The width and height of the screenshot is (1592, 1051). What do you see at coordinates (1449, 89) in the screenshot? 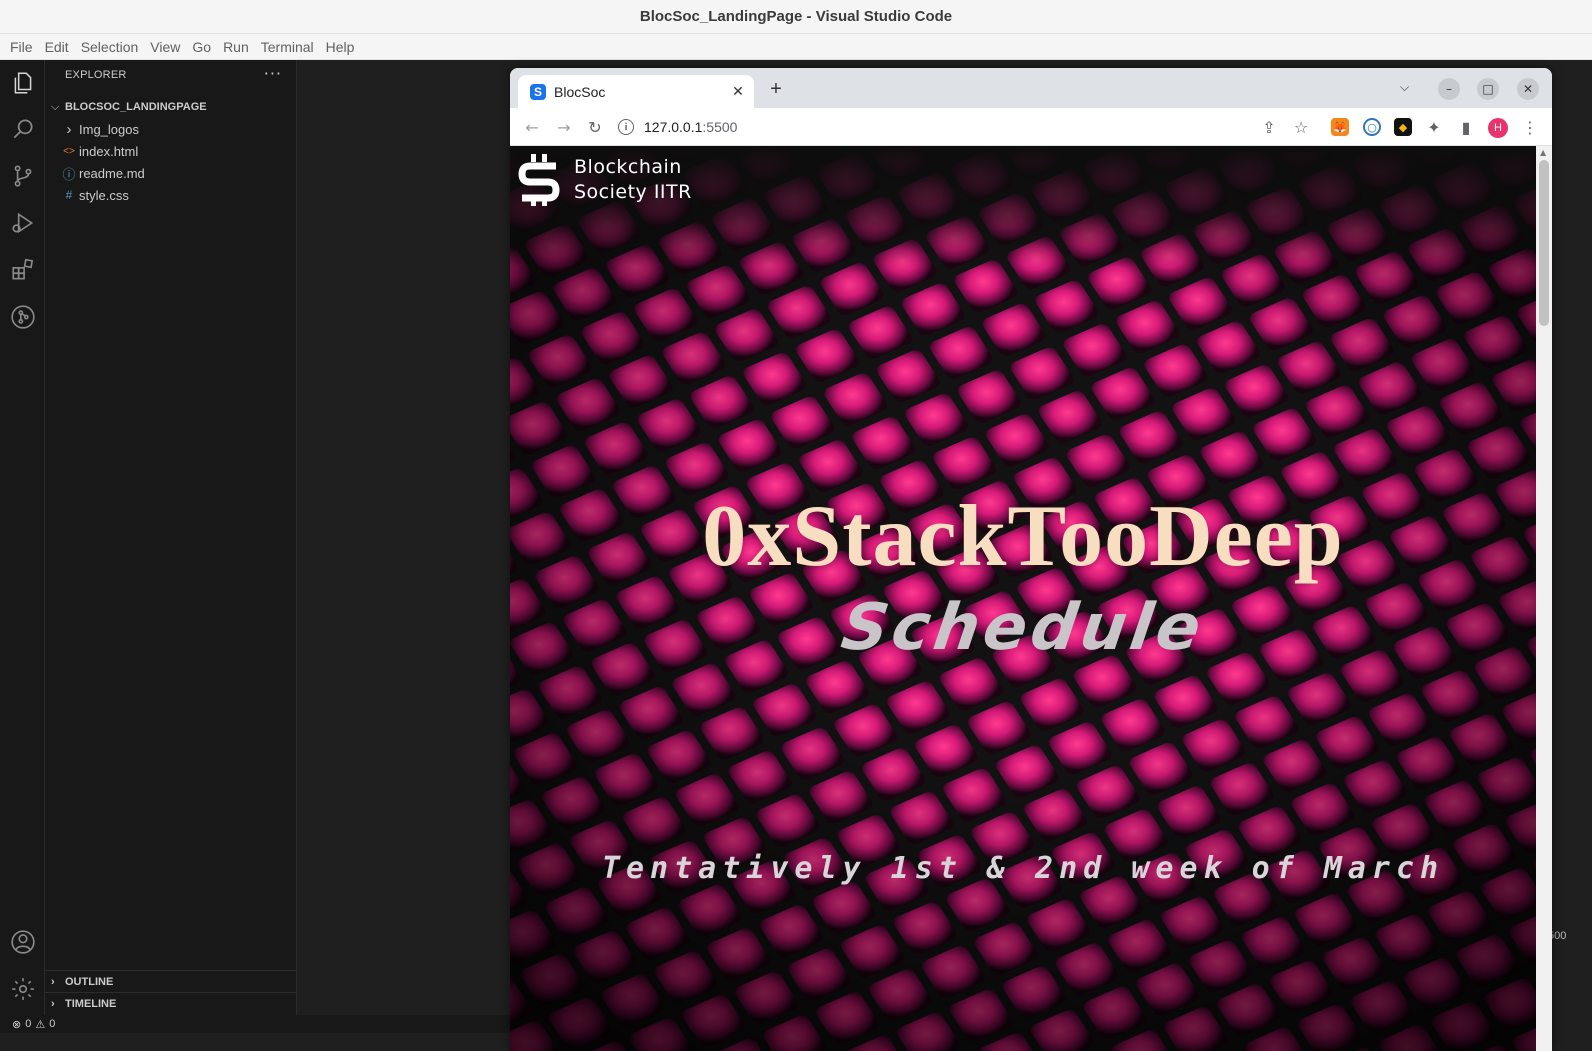
I see `minimize-icon: –` at bounding box center [1449, 89].